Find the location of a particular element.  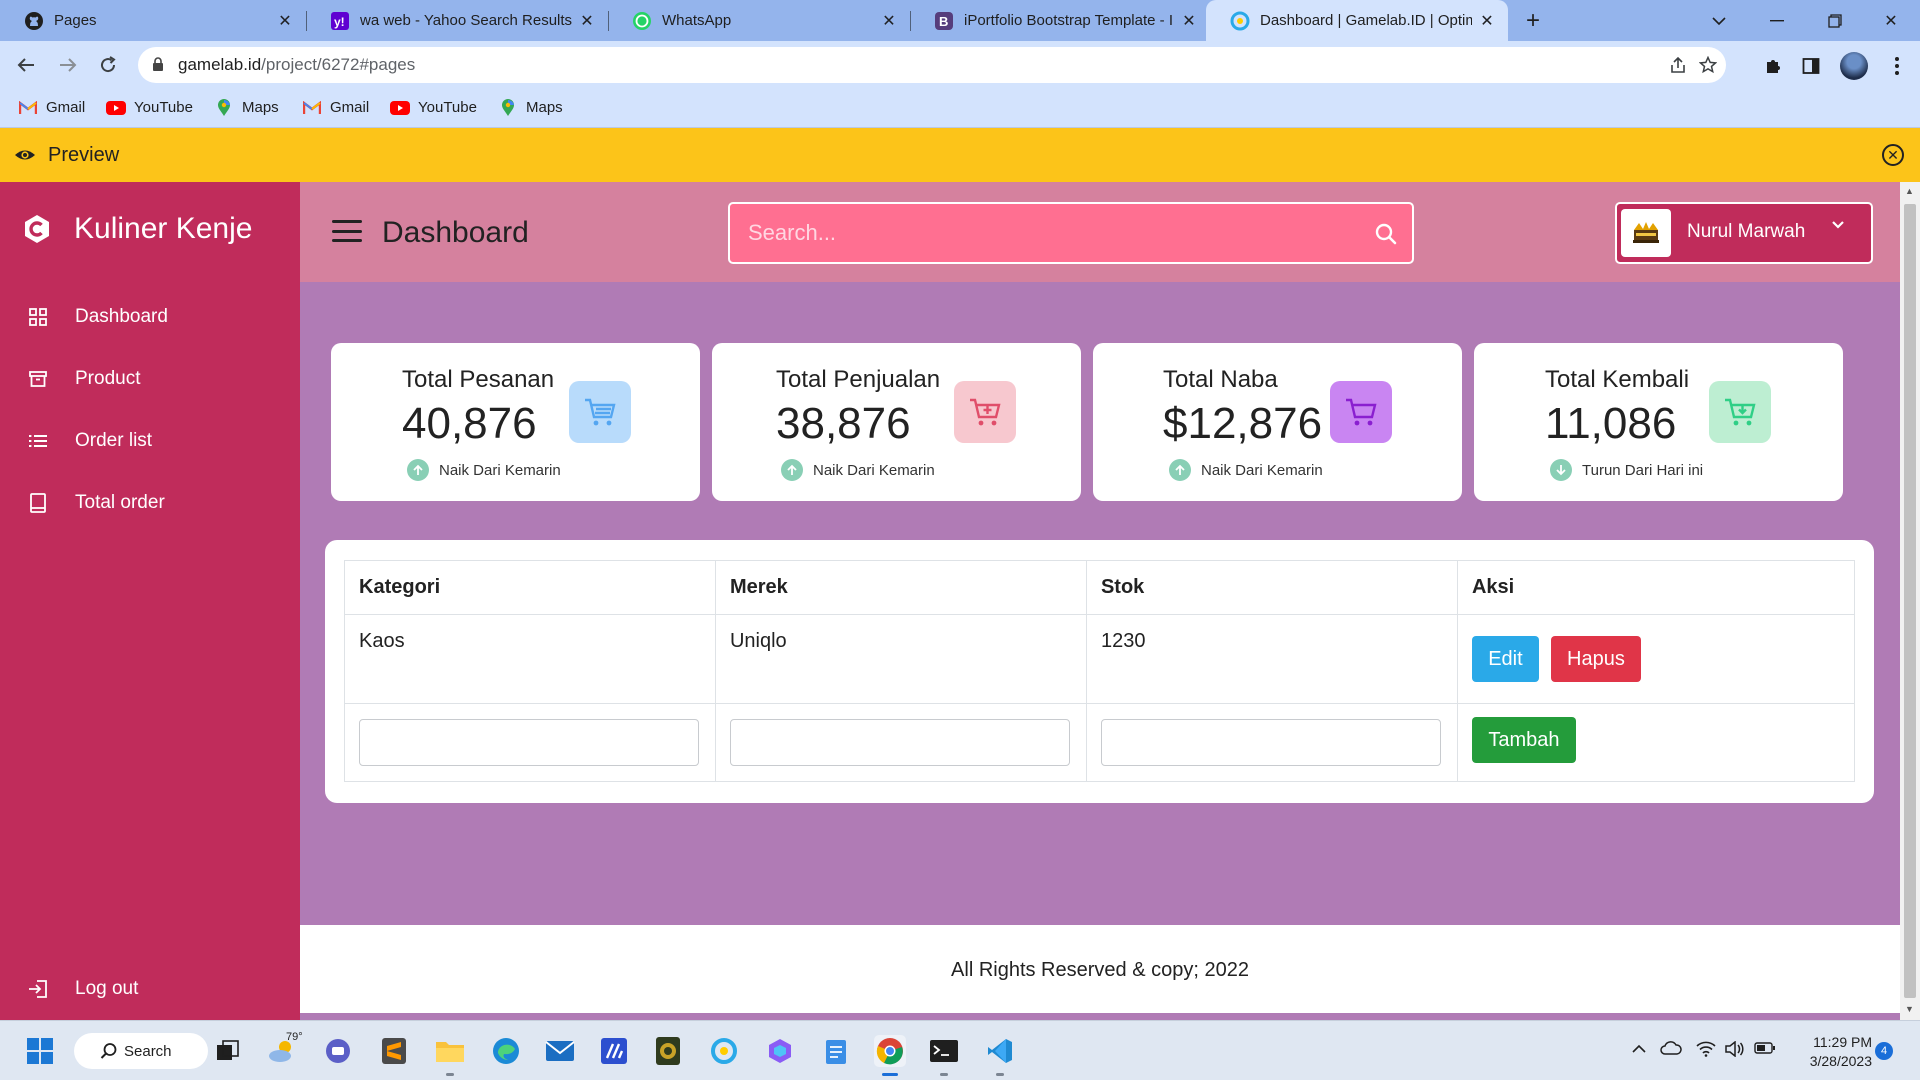

wifi-icon is located at coordinates (1706, 1050).